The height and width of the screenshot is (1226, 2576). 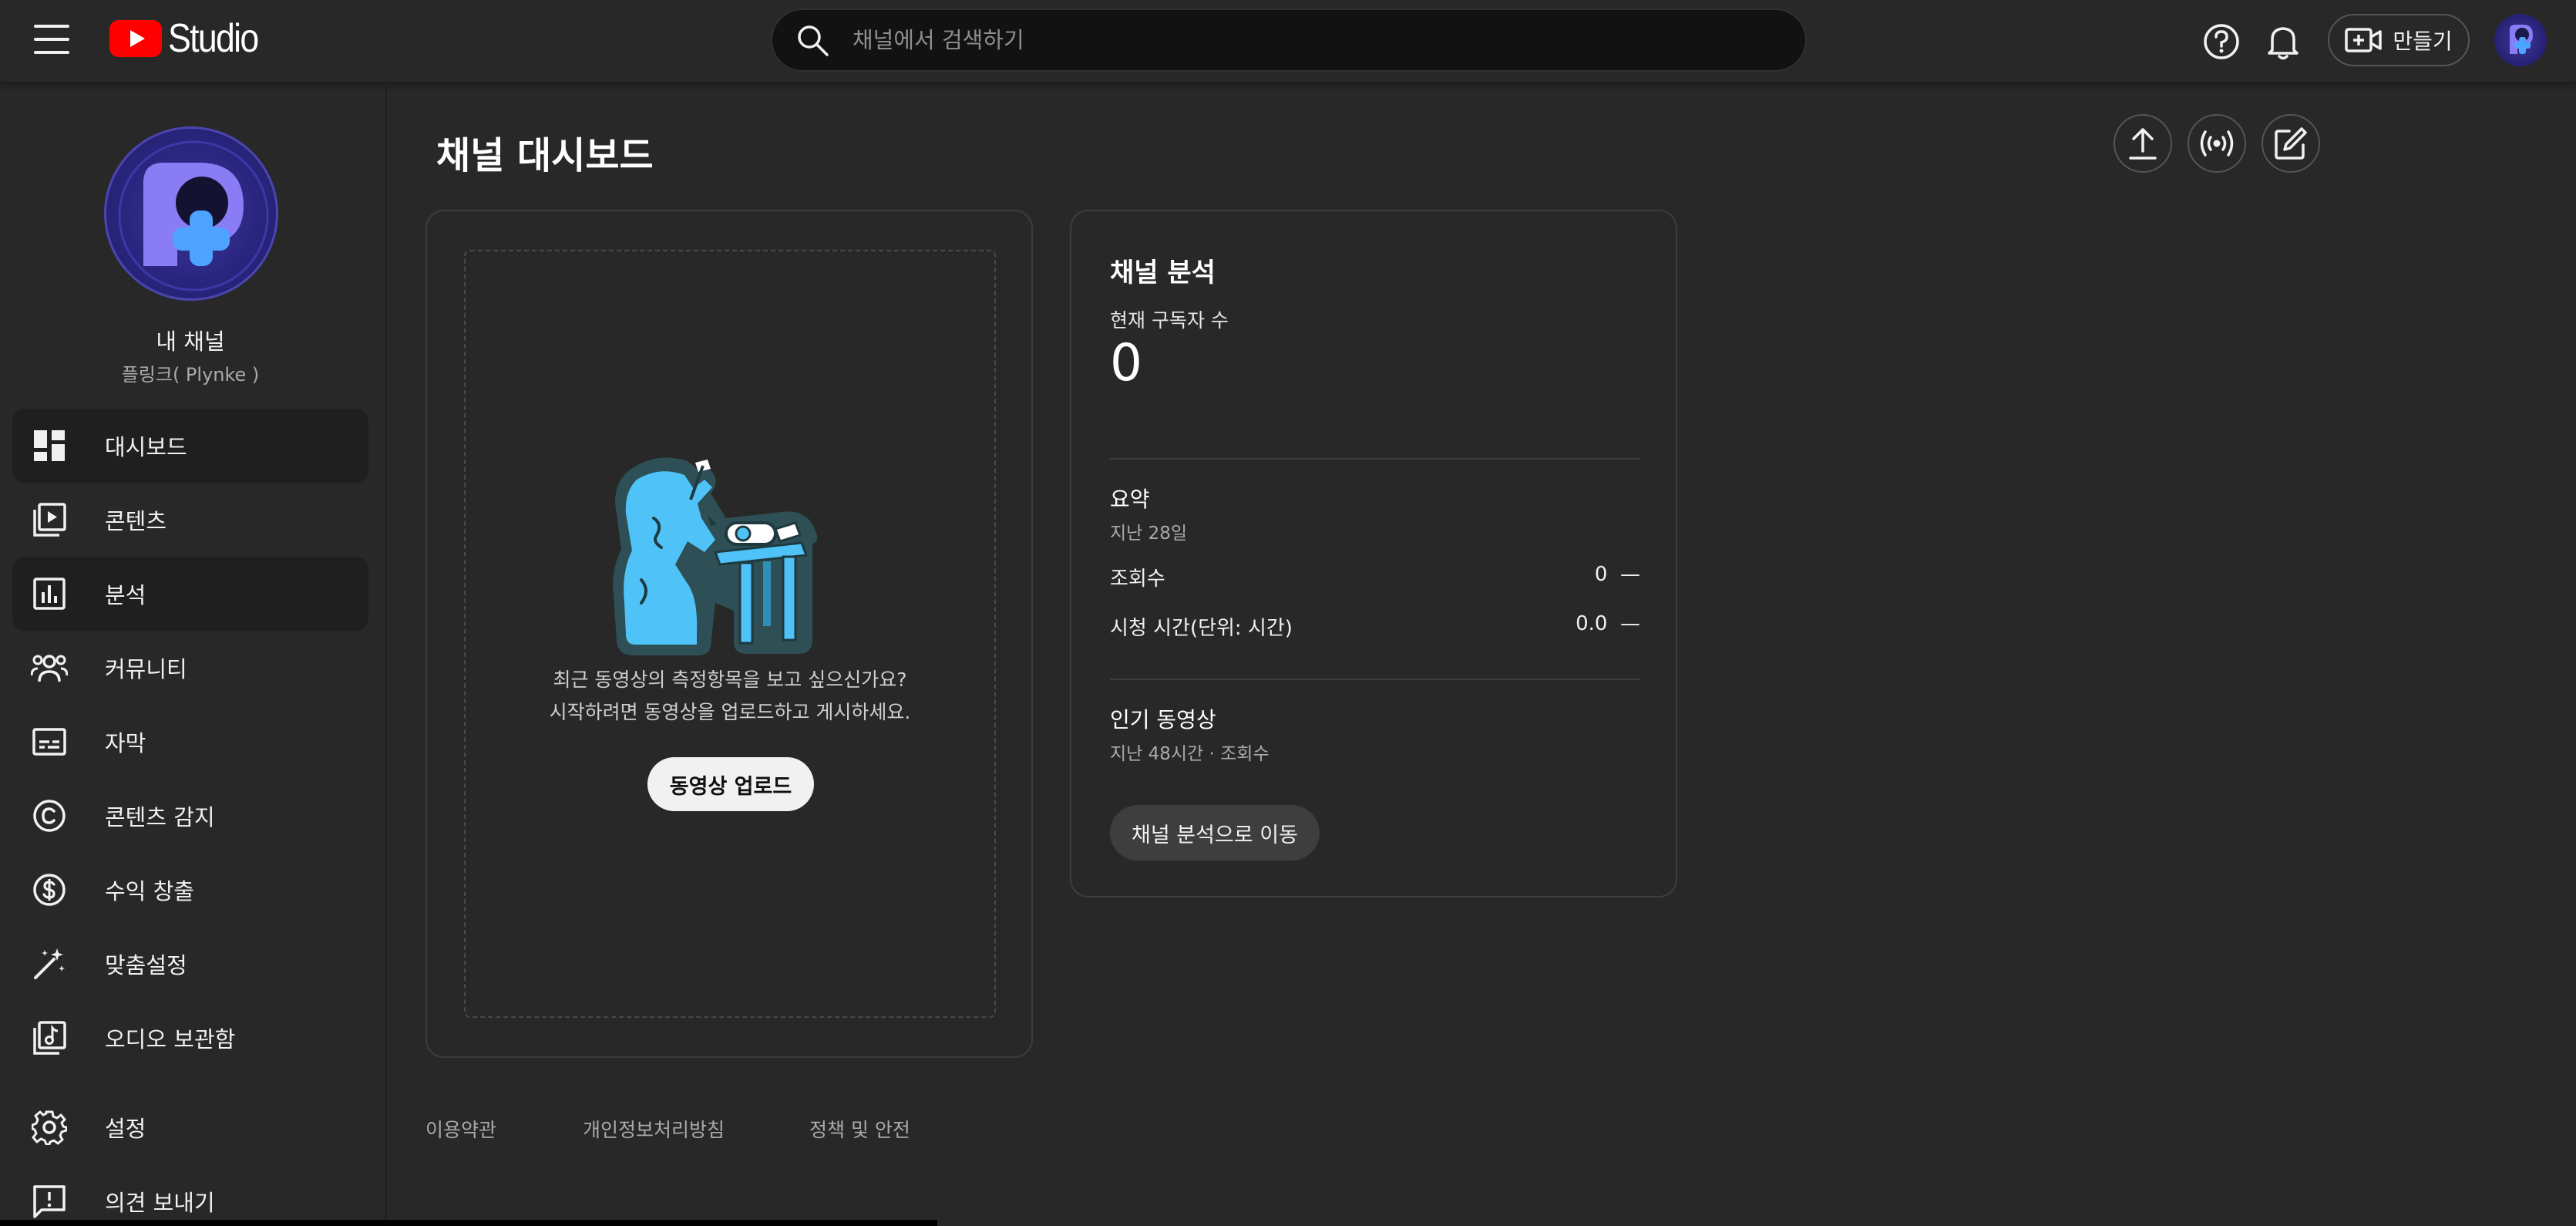 I want to click on subscribers-label: 현재 구독자 수, so click(x=1169, y=321).